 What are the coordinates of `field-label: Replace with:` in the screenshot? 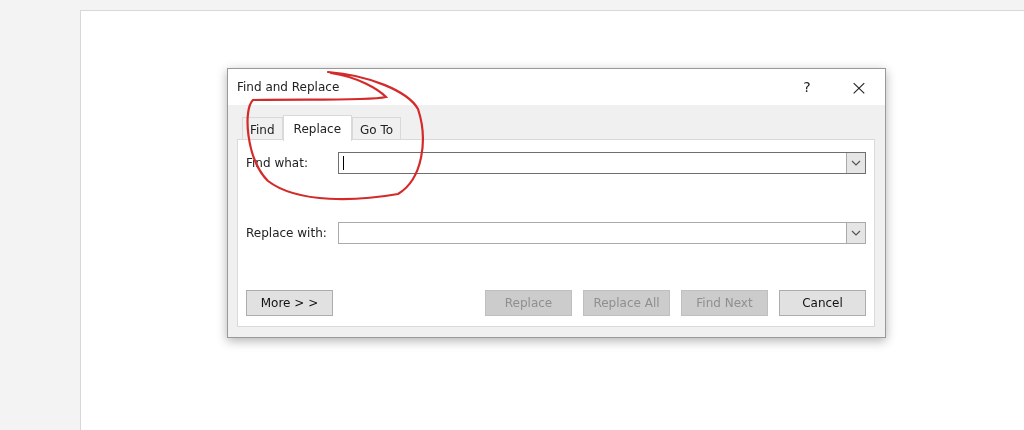 It's located at (287, 233).